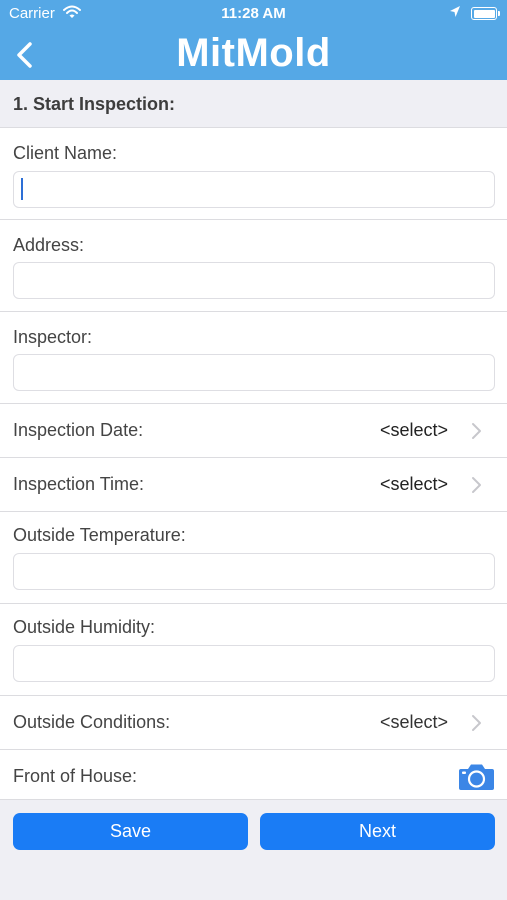  I want to click on outside-humidity-row: Outside Humidity:, so click(253, 650).